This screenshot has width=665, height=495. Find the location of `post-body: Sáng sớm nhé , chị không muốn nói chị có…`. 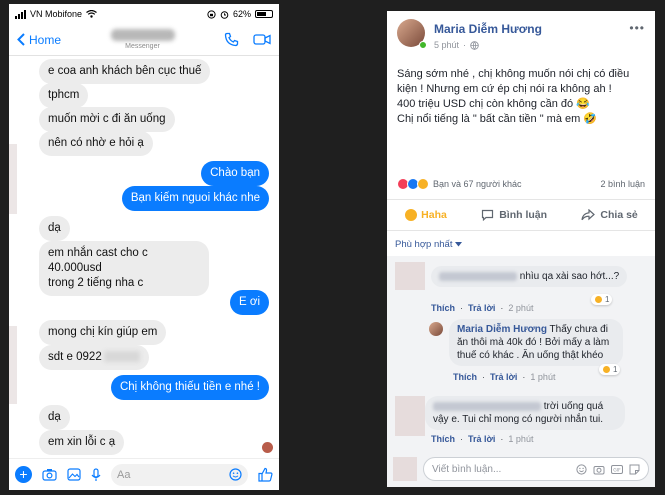

post-body: Sáng sớm nhé , chị không muốn nói chị có… is located at coordinates (522, 97).